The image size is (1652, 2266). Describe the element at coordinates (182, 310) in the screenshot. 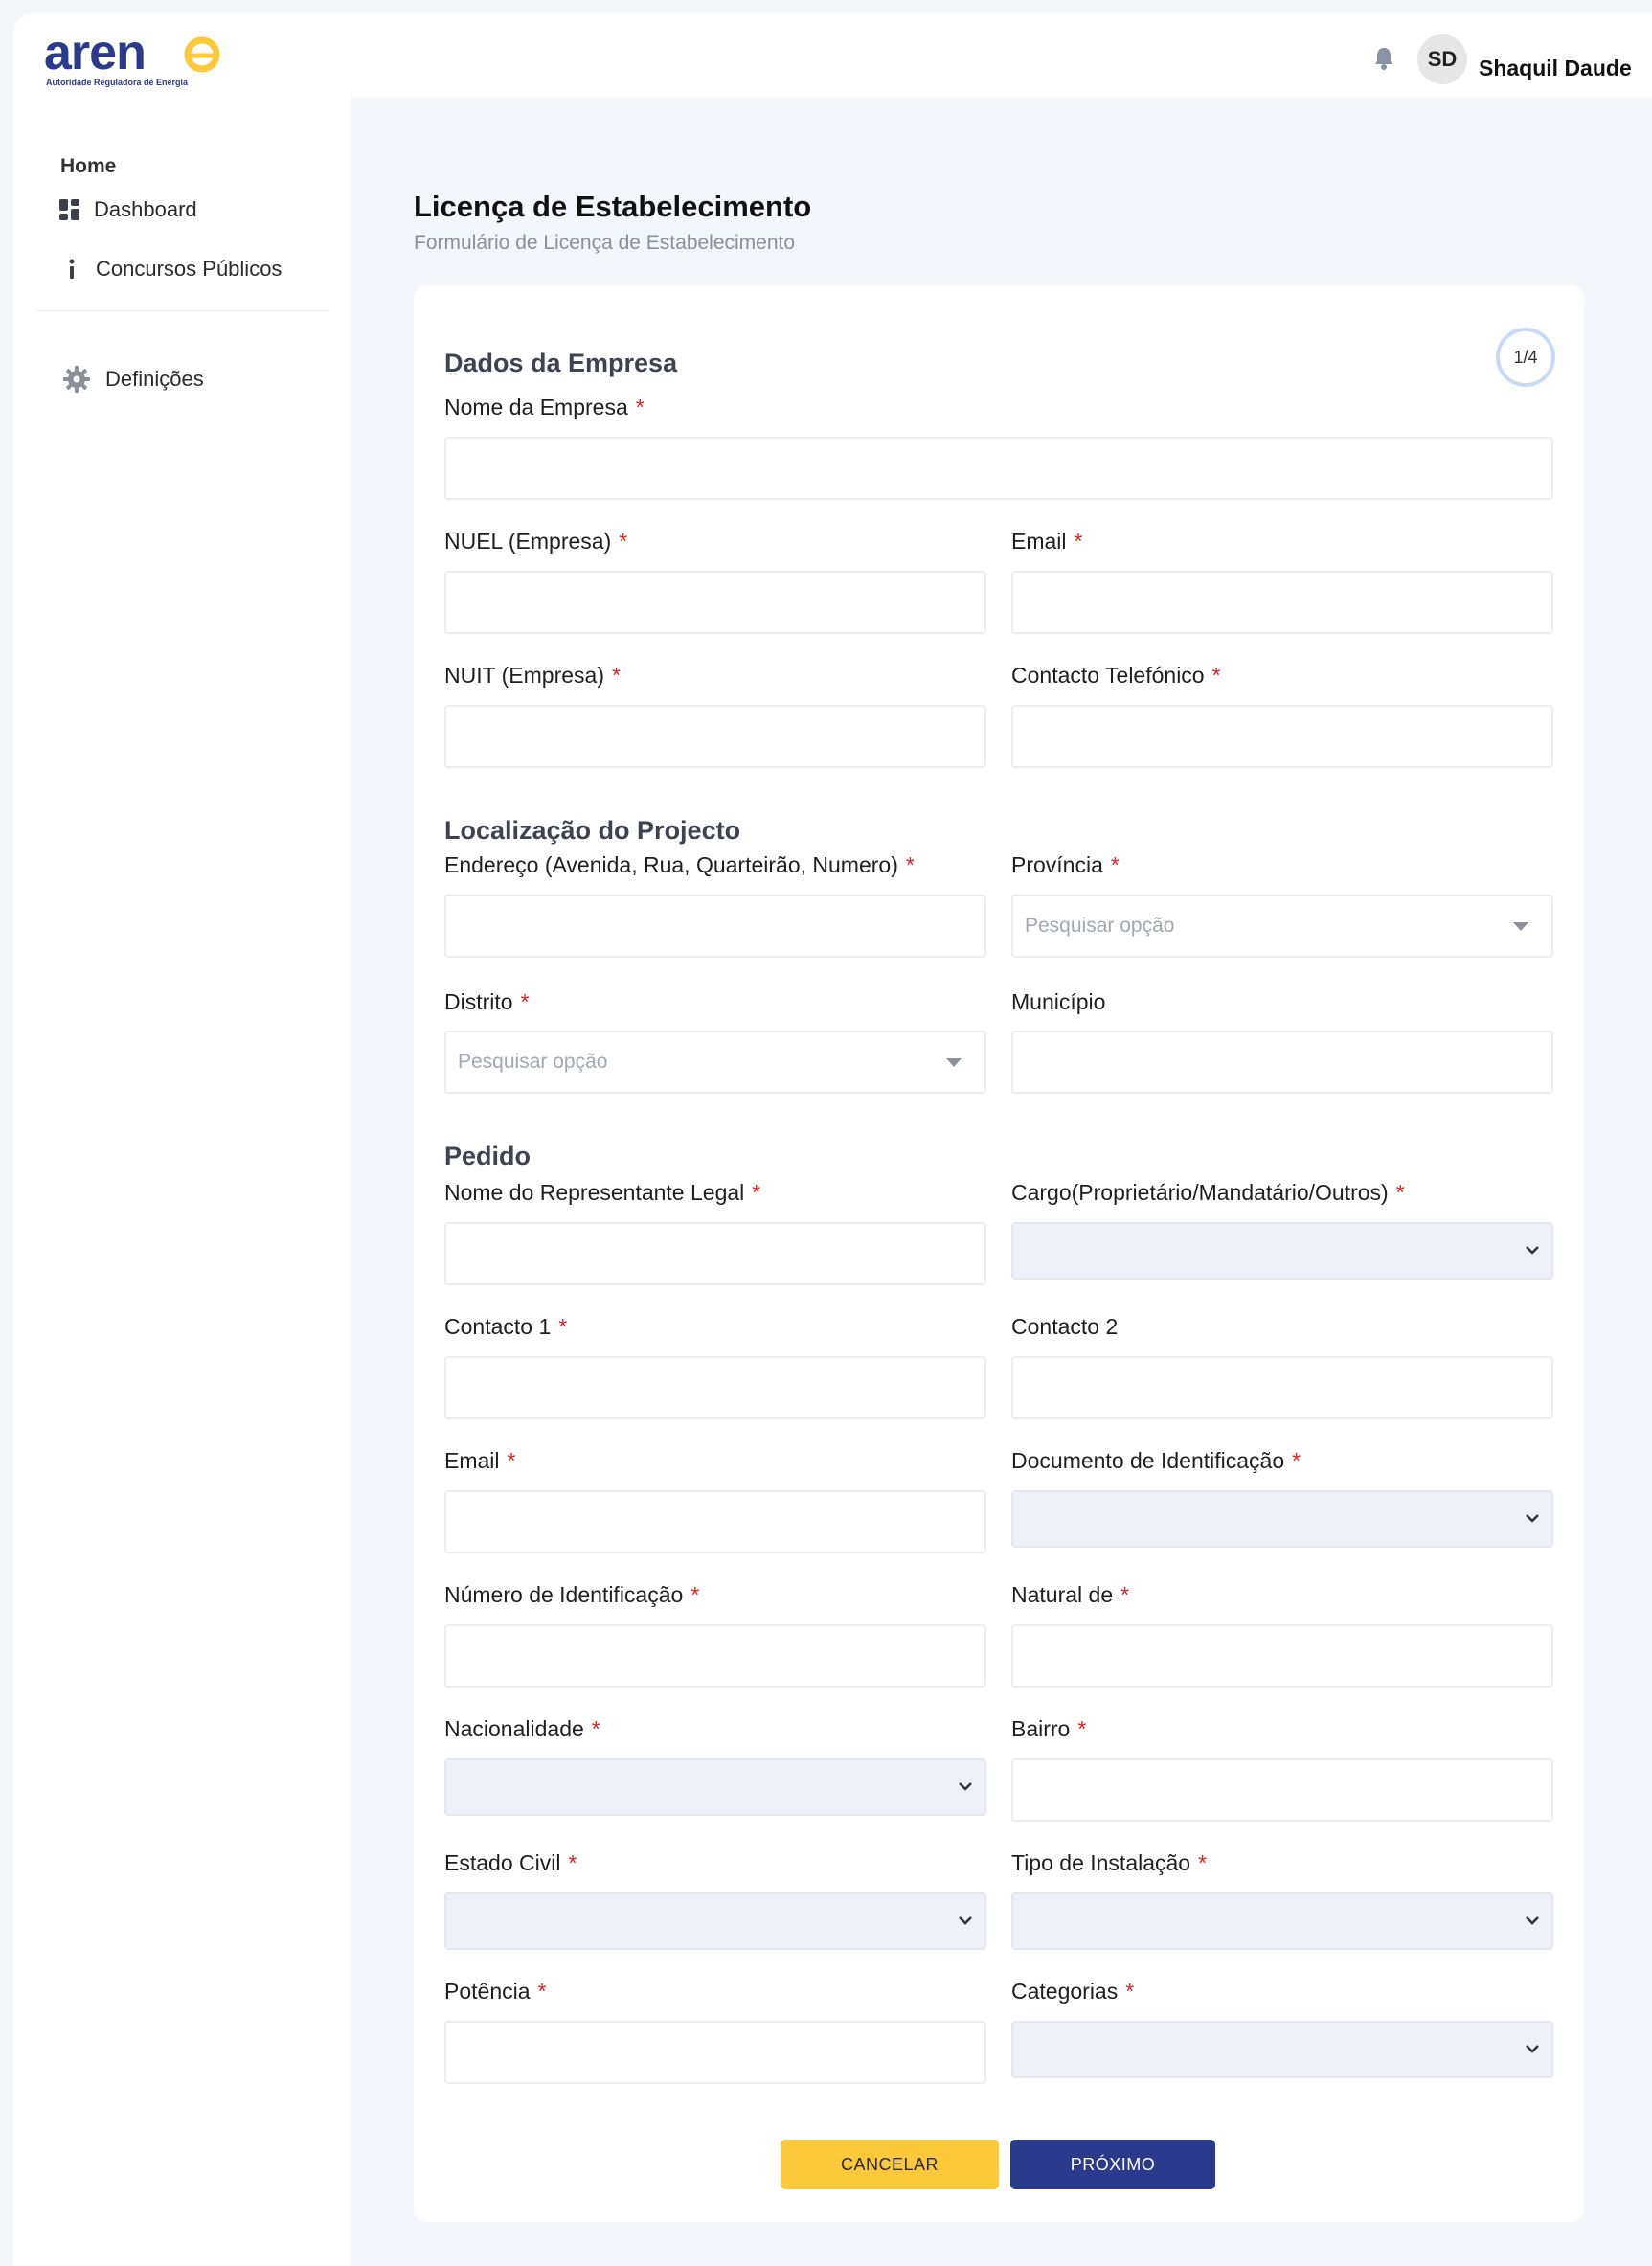

I see `sidebar-divider` at that location.